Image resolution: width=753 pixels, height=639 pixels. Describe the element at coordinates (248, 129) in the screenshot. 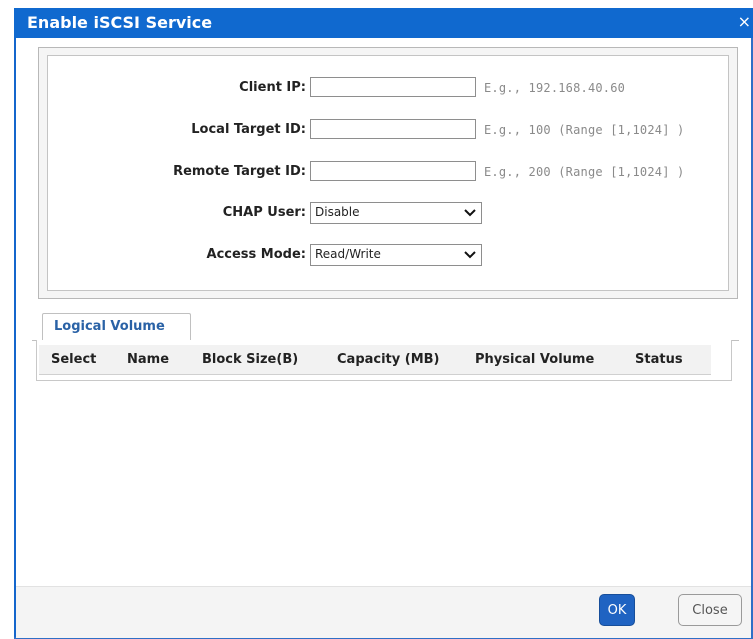

I see `local-target-id-label: Local Target ID:` at that location.